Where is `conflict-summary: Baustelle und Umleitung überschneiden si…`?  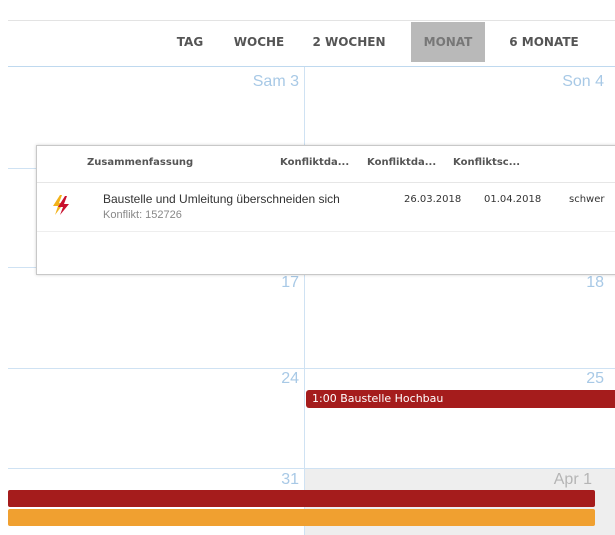
conflict-summary: Baustelle und Umleitung überschneiden si… is located at coordinates (221, 199).